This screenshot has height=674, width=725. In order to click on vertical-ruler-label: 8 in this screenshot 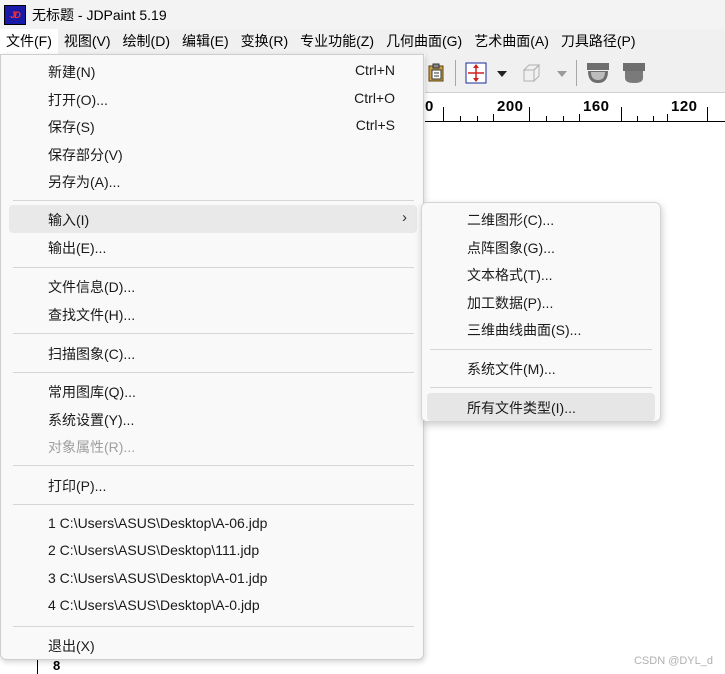, I will do `click(57, 665)`.